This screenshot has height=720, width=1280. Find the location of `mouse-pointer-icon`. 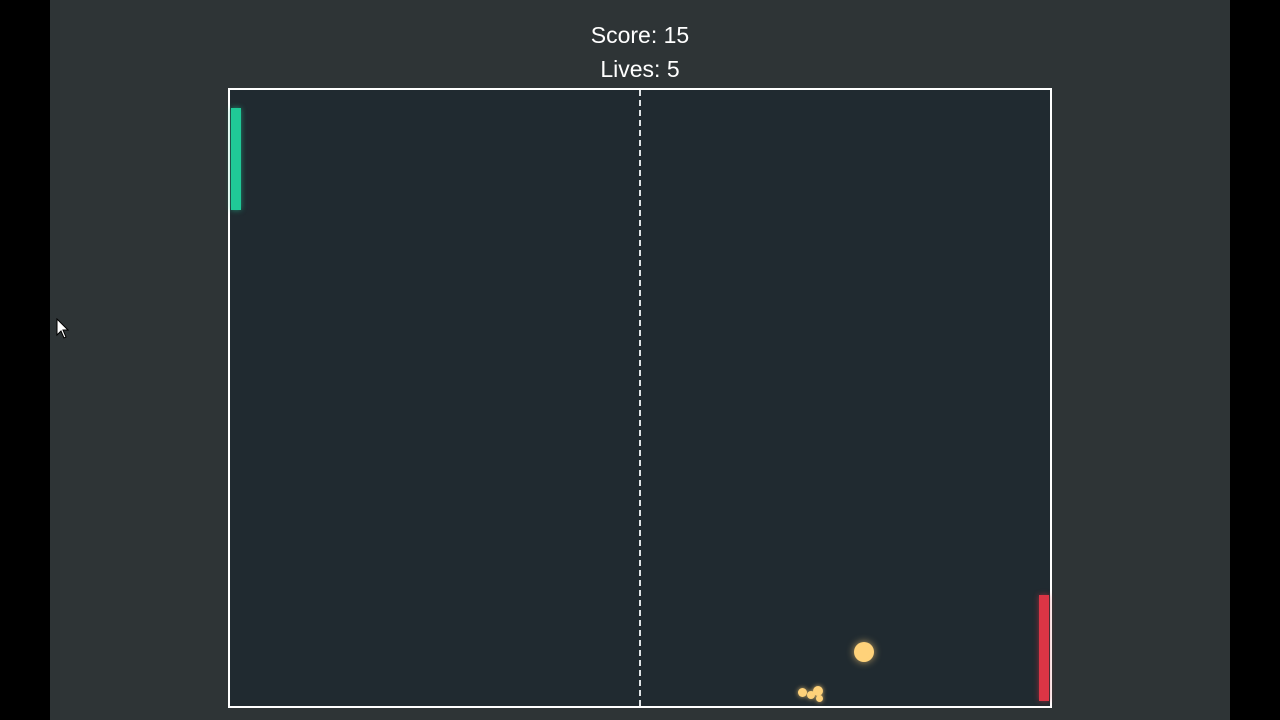

mouse-pointer-icon is located at coordinates (63, 328).